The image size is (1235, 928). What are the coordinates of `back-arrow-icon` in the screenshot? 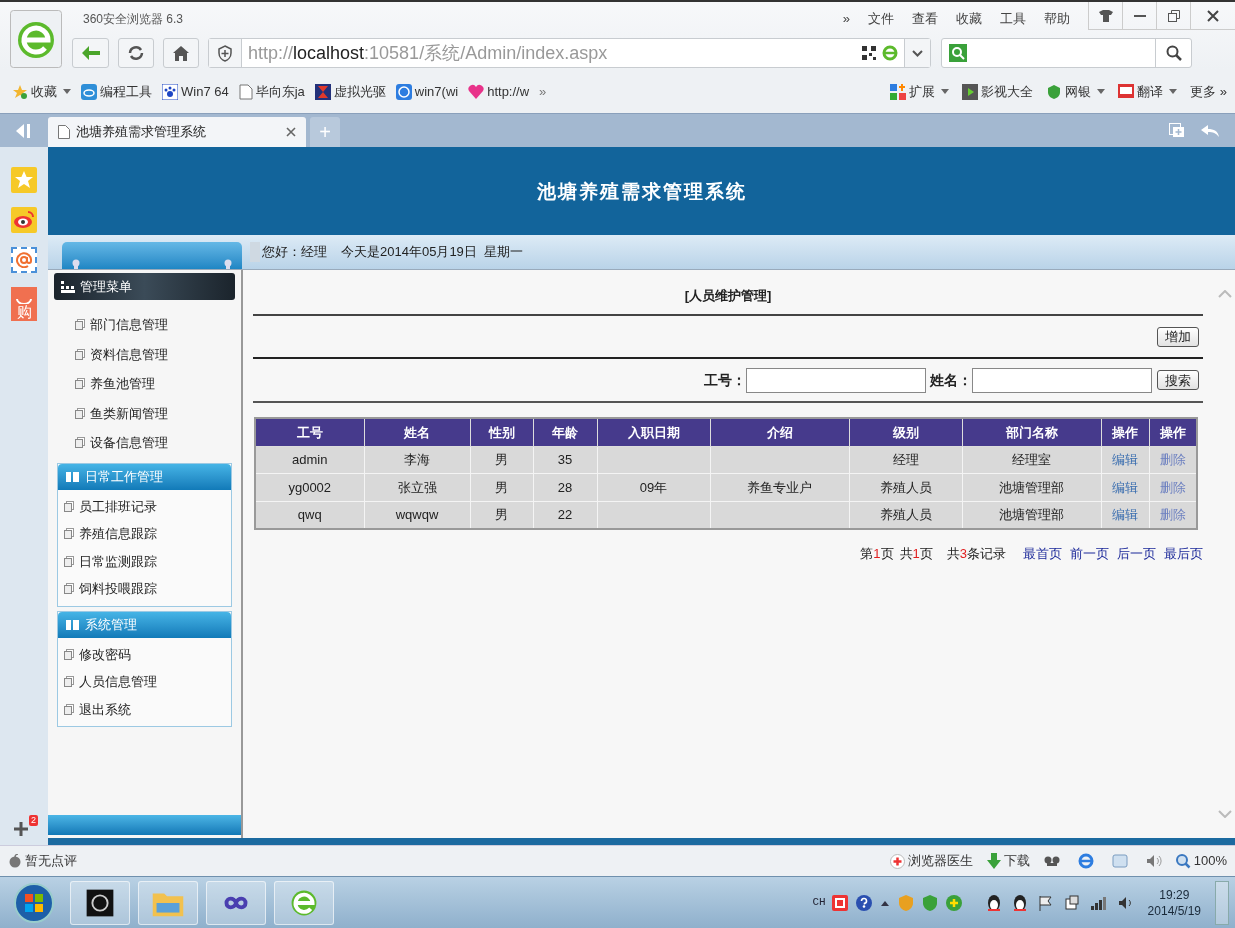 It's located at (90, 53).